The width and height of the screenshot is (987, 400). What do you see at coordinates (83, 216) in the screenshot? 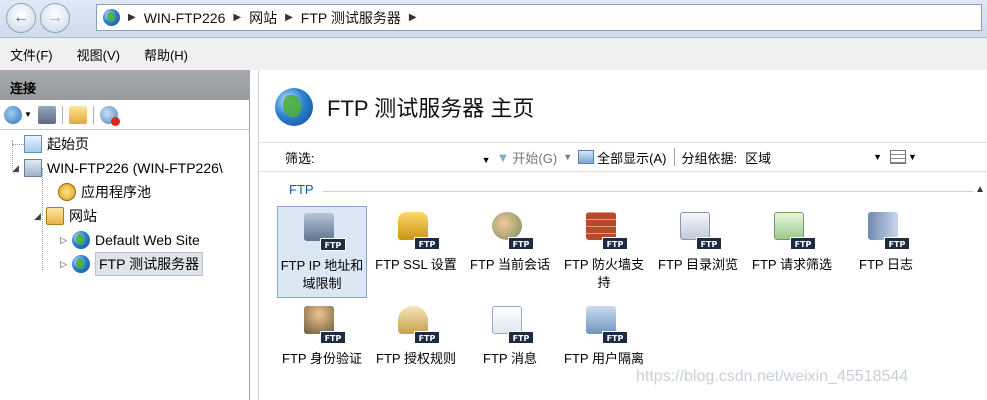
I see `tree-item-label: 网站` at bounding box center [83, 216].